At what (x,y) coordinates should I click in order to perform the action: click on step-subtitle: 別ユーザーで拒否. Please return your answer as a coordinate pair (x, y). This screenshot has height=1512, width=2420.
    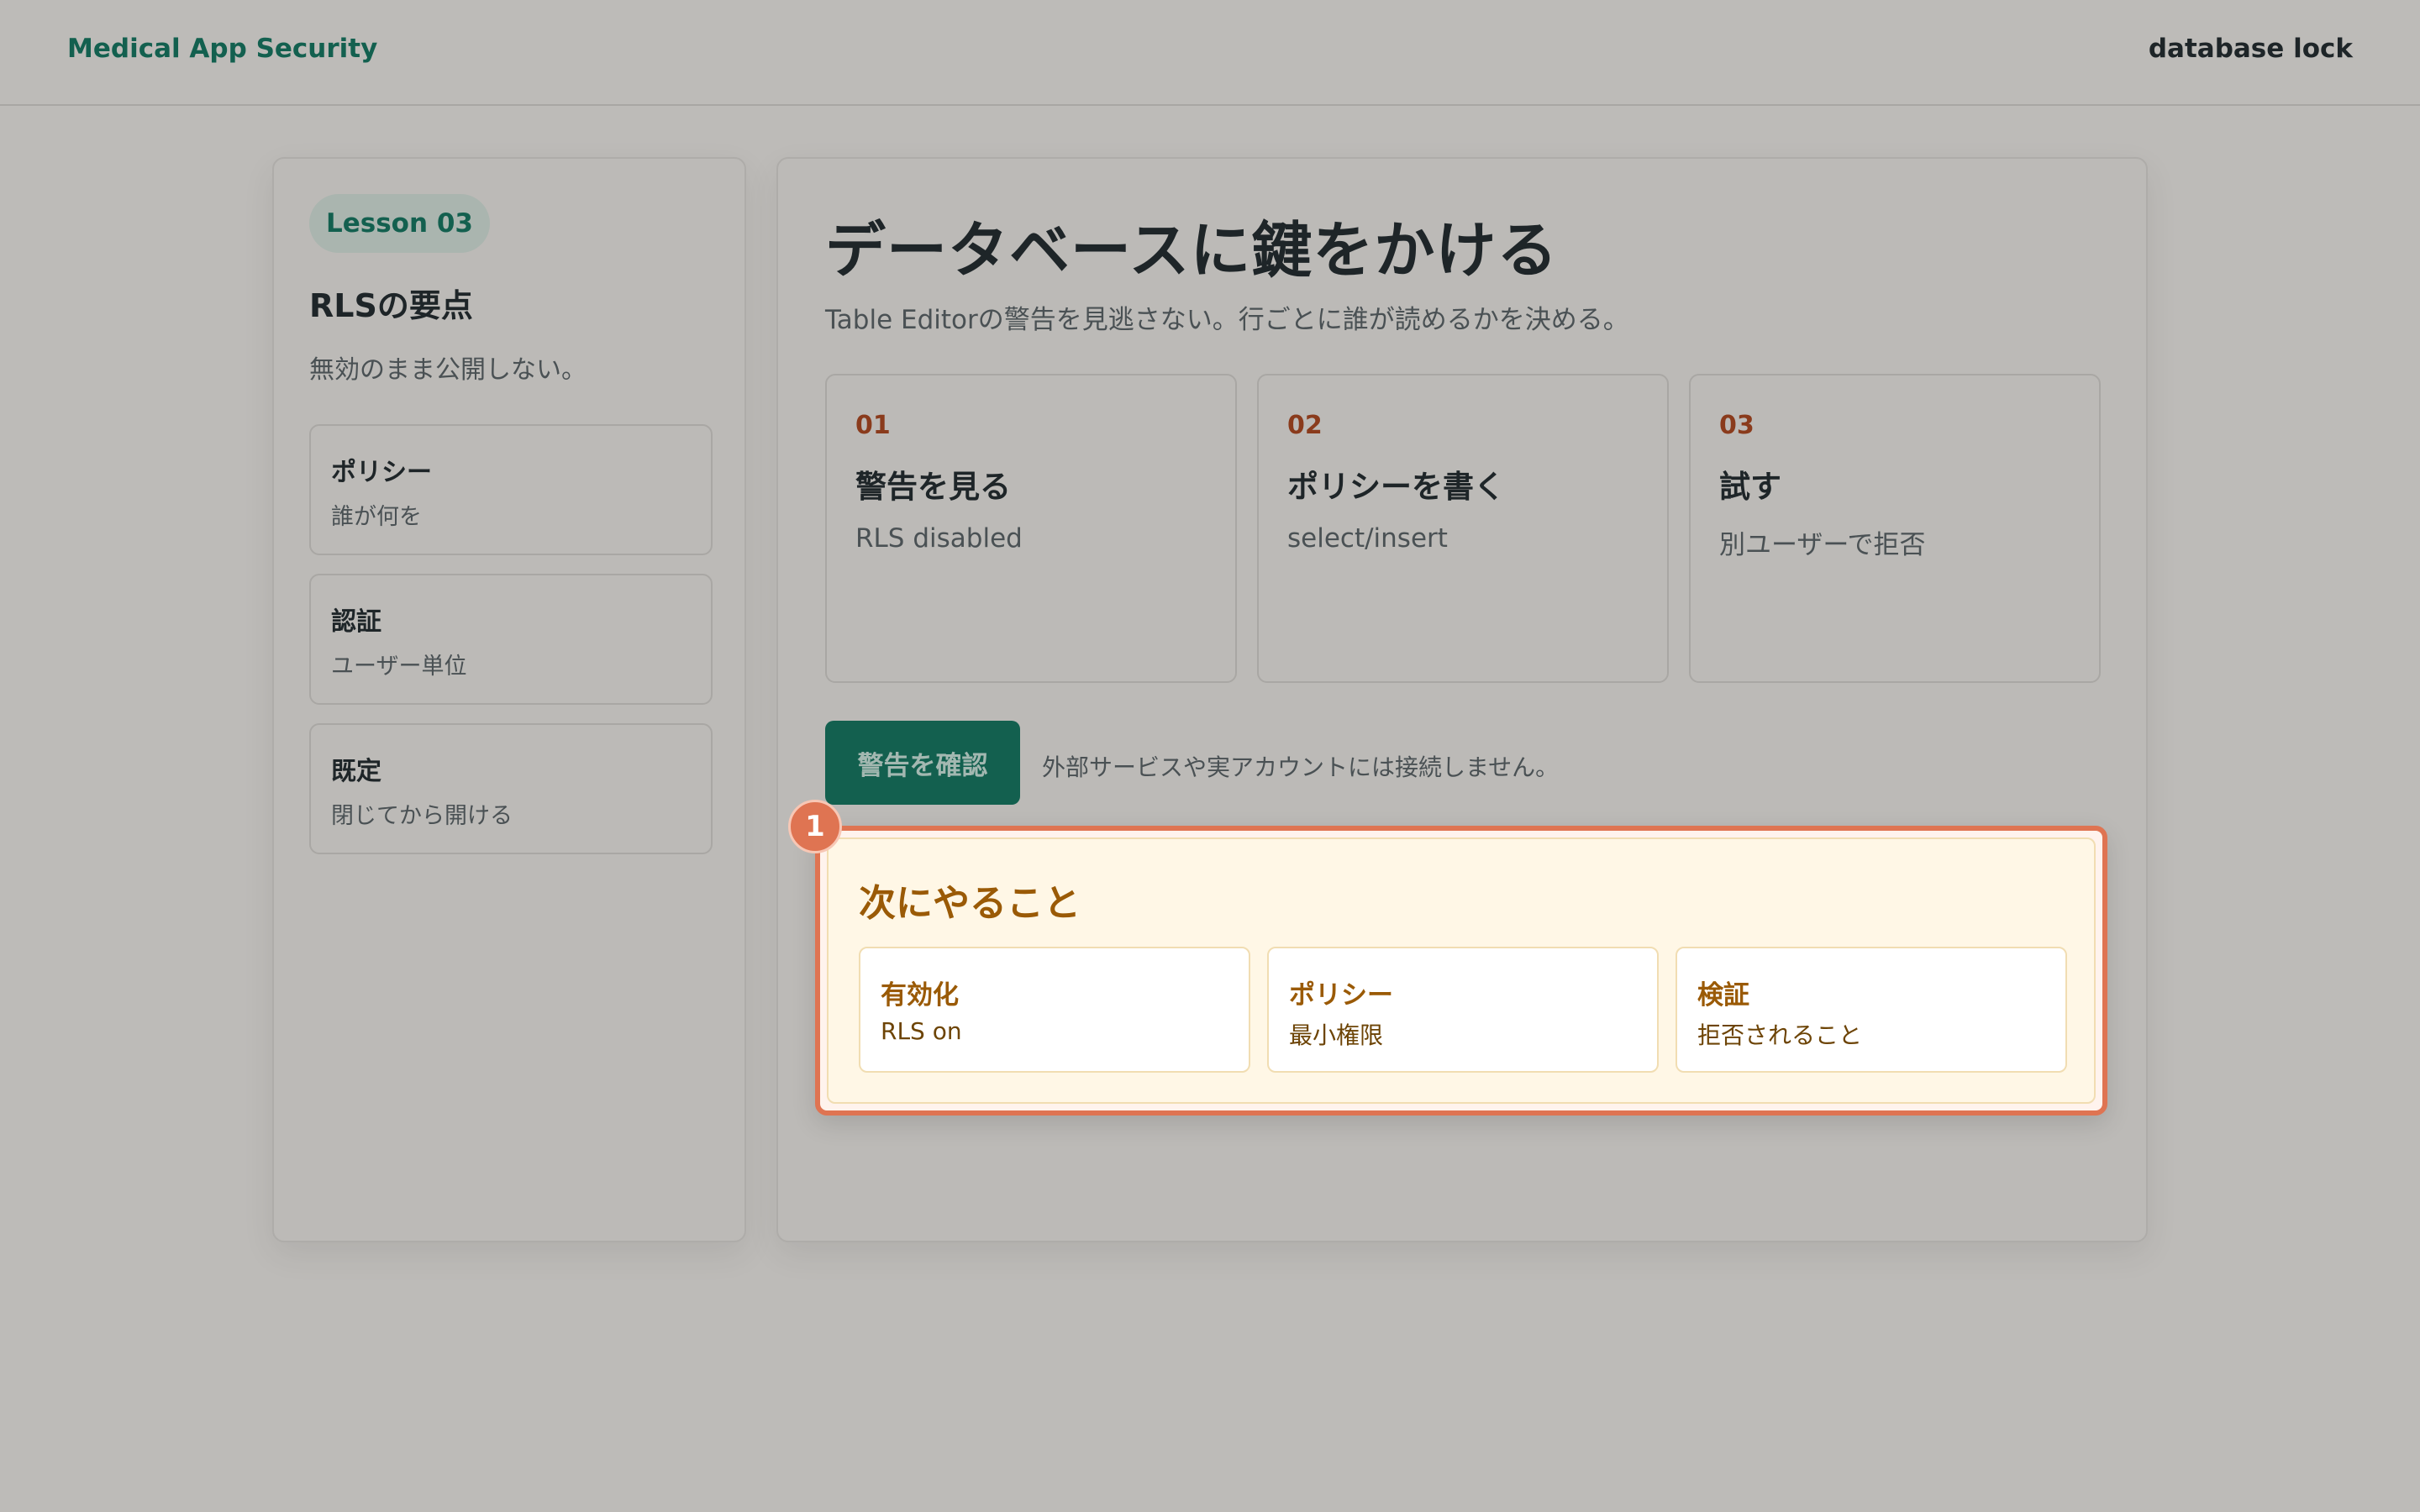
    Looking at the image, I should click on (1822, 545).